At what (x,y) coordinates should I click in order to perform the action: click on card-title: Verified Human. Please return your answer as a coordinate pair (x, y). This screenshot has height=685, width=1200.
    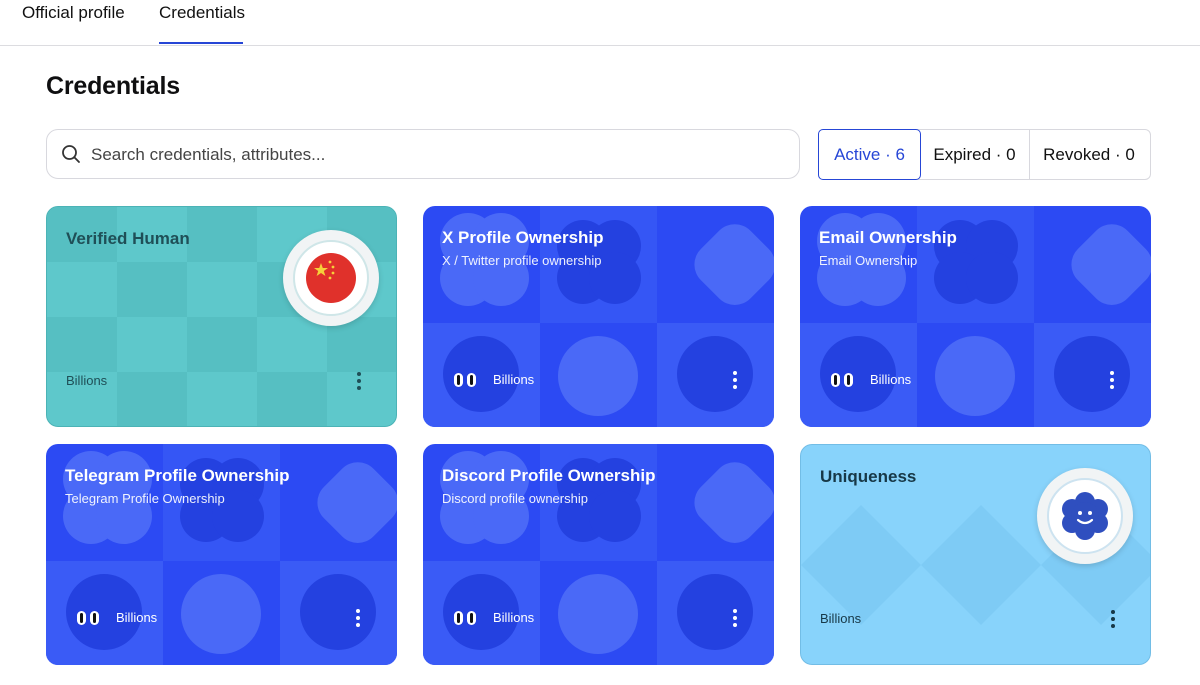
    Looking at the image, I should click on (128, 238).